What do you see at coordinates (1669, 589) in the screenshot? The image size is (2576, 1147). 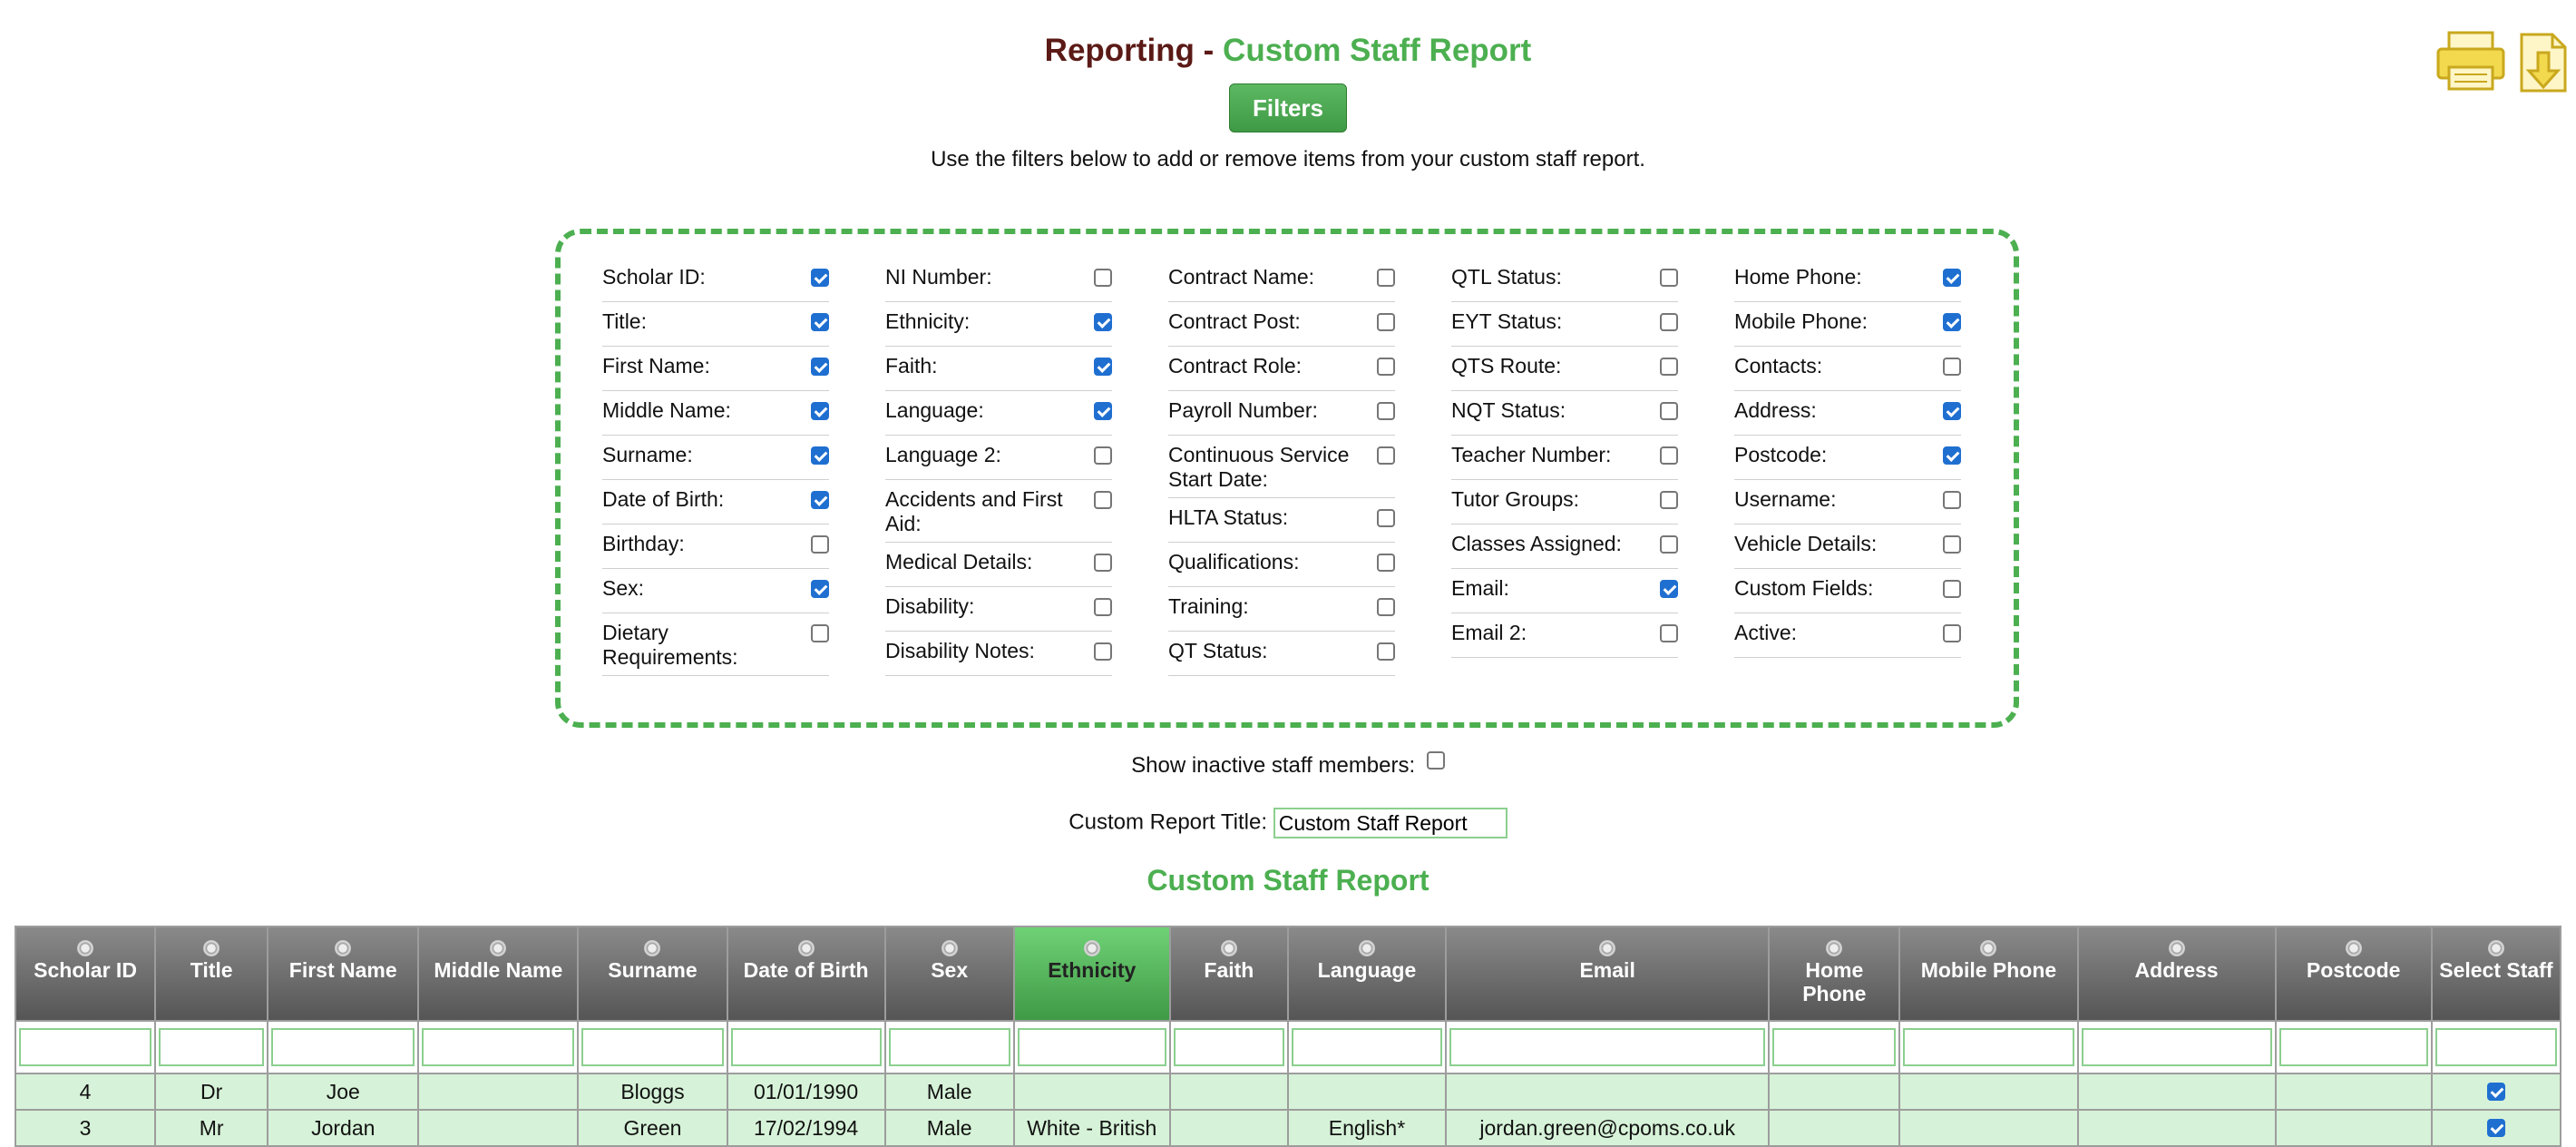 I see `filter-checkbox-email` at bounding box center [1669, 589].